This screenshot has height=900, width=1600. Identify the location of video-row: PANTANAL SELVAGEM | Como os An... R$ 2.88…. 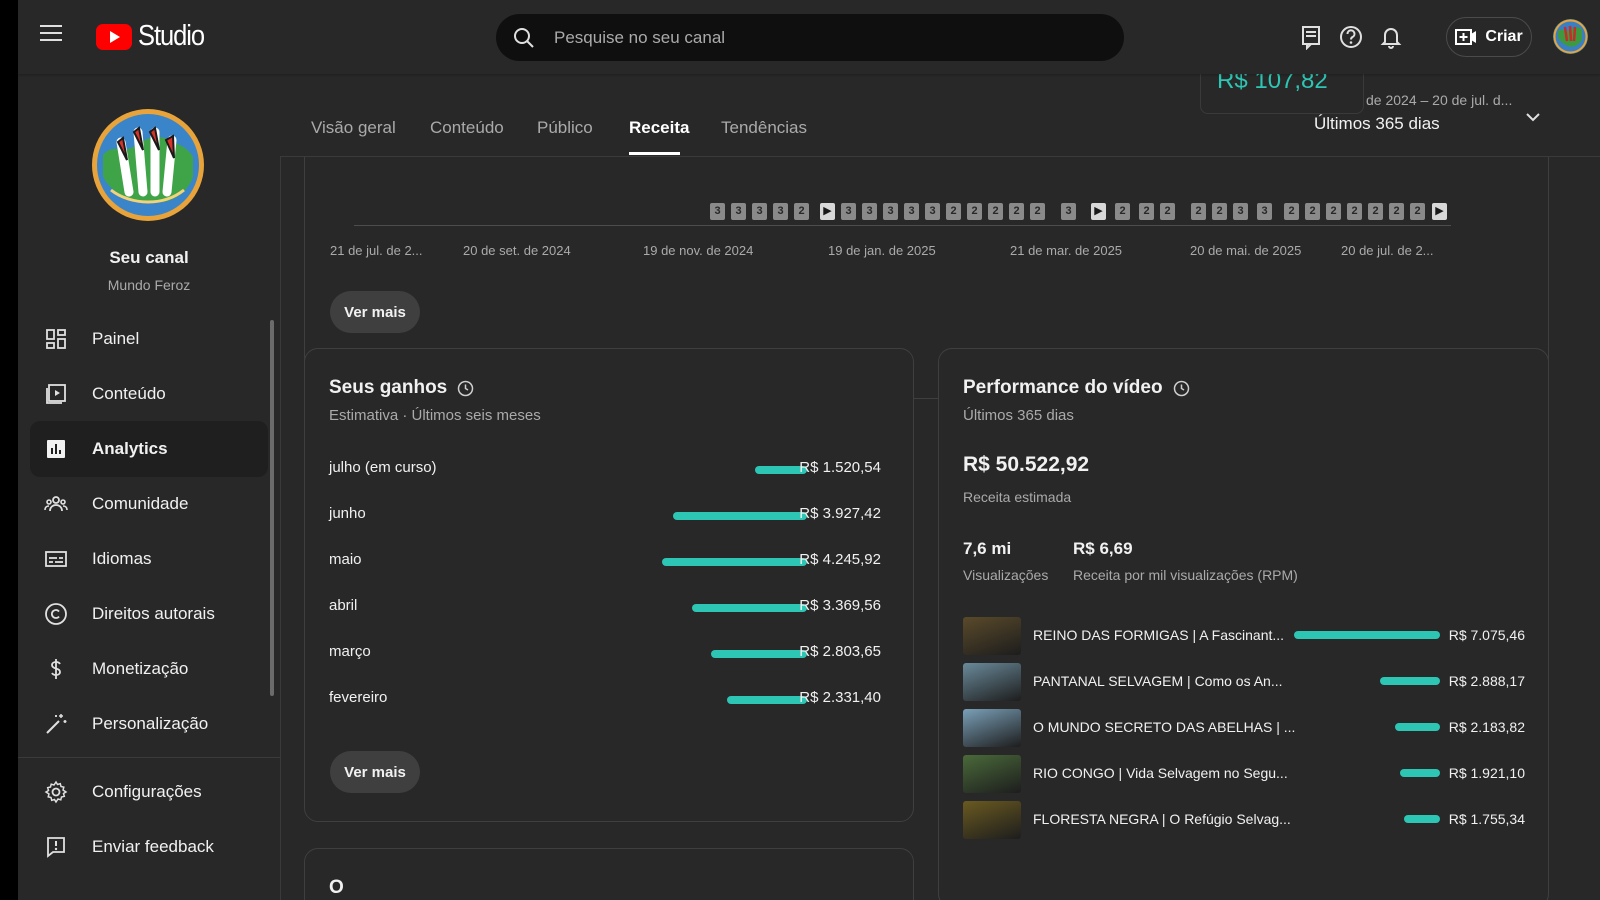
(1244, 683).